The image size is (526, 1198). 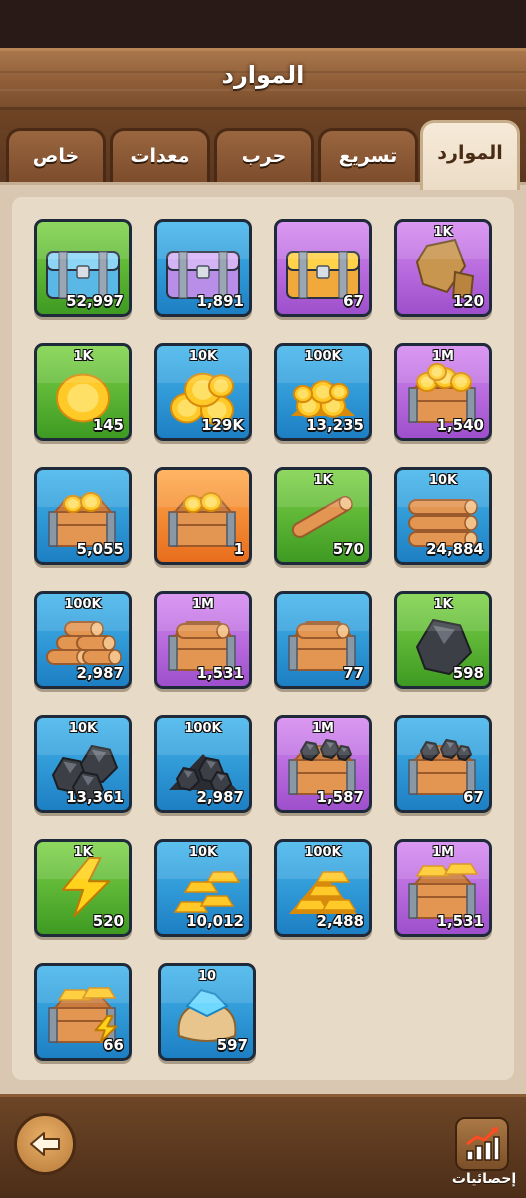 What do you see at coordinates (238, 549) in the screenshot?
I see `tile-count: 1` at bounding box center [238, 549].